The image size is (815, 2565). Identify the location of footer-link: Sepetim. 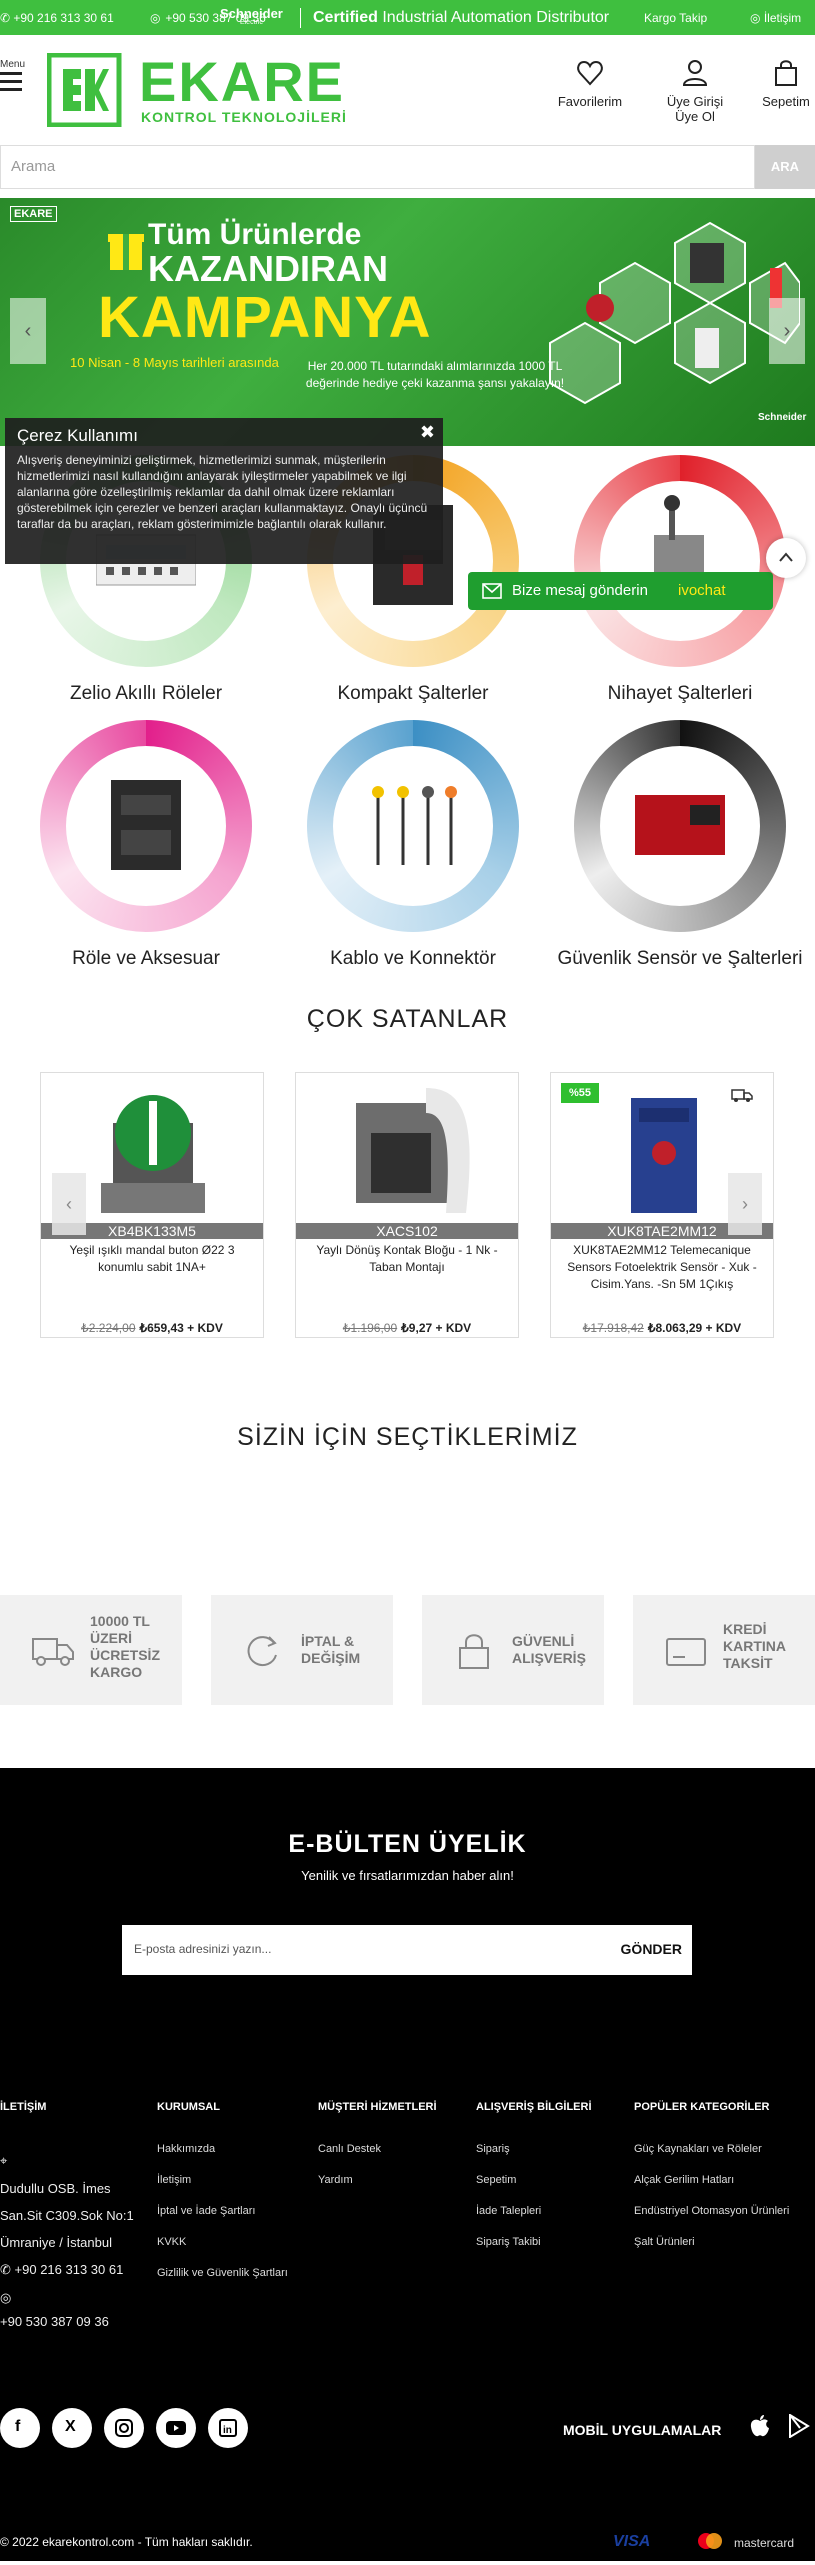
(534, 2180).